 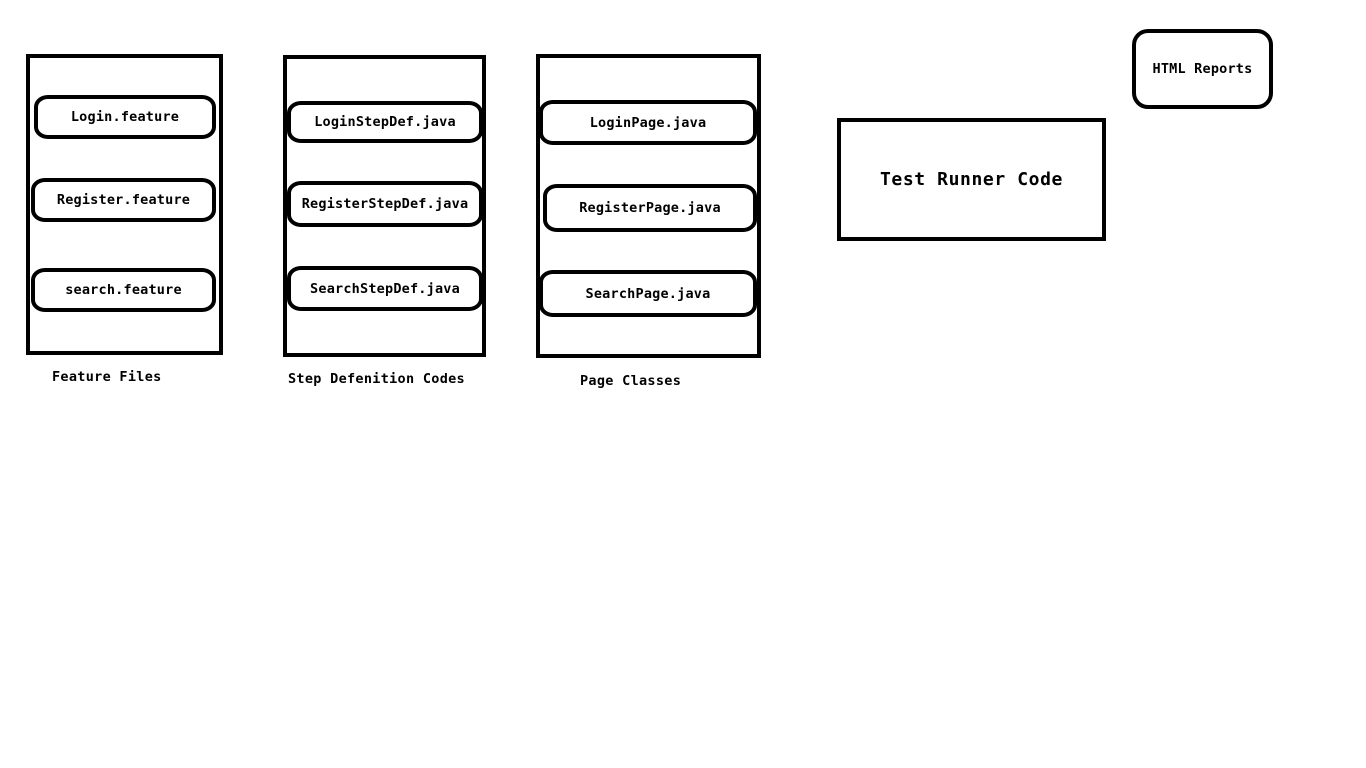 I want to click on feature-files-caption: Feature Files, so click(x=107, y=377).